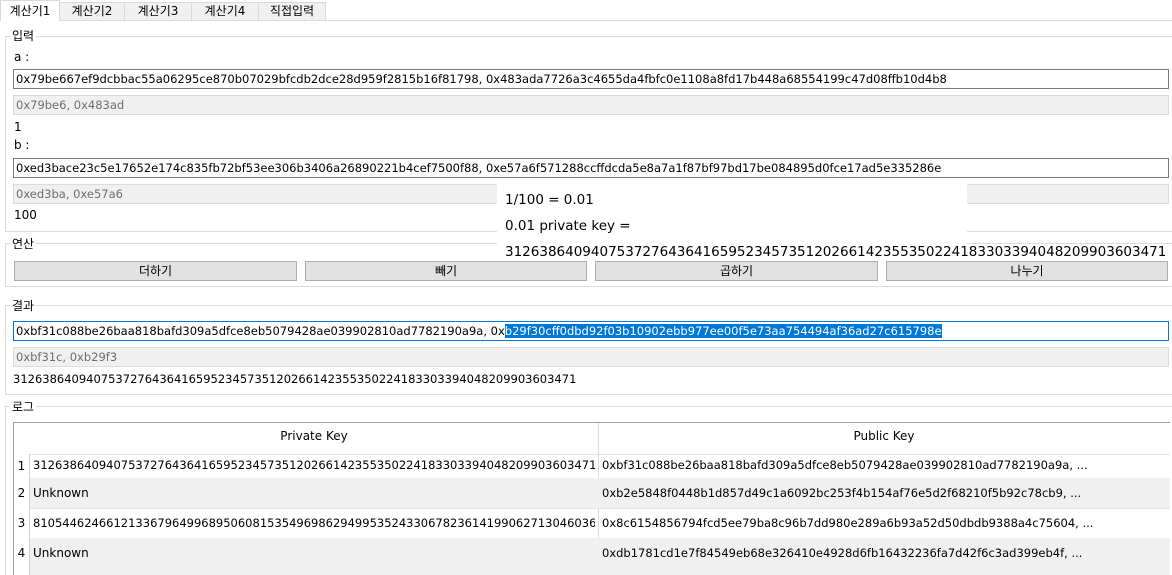 The image size is (1172, 575). What do you see at coordinates (292, 11) in the screenshot?
I see `tab-direct-input: 직접입력` at bounding box center [292, 11].